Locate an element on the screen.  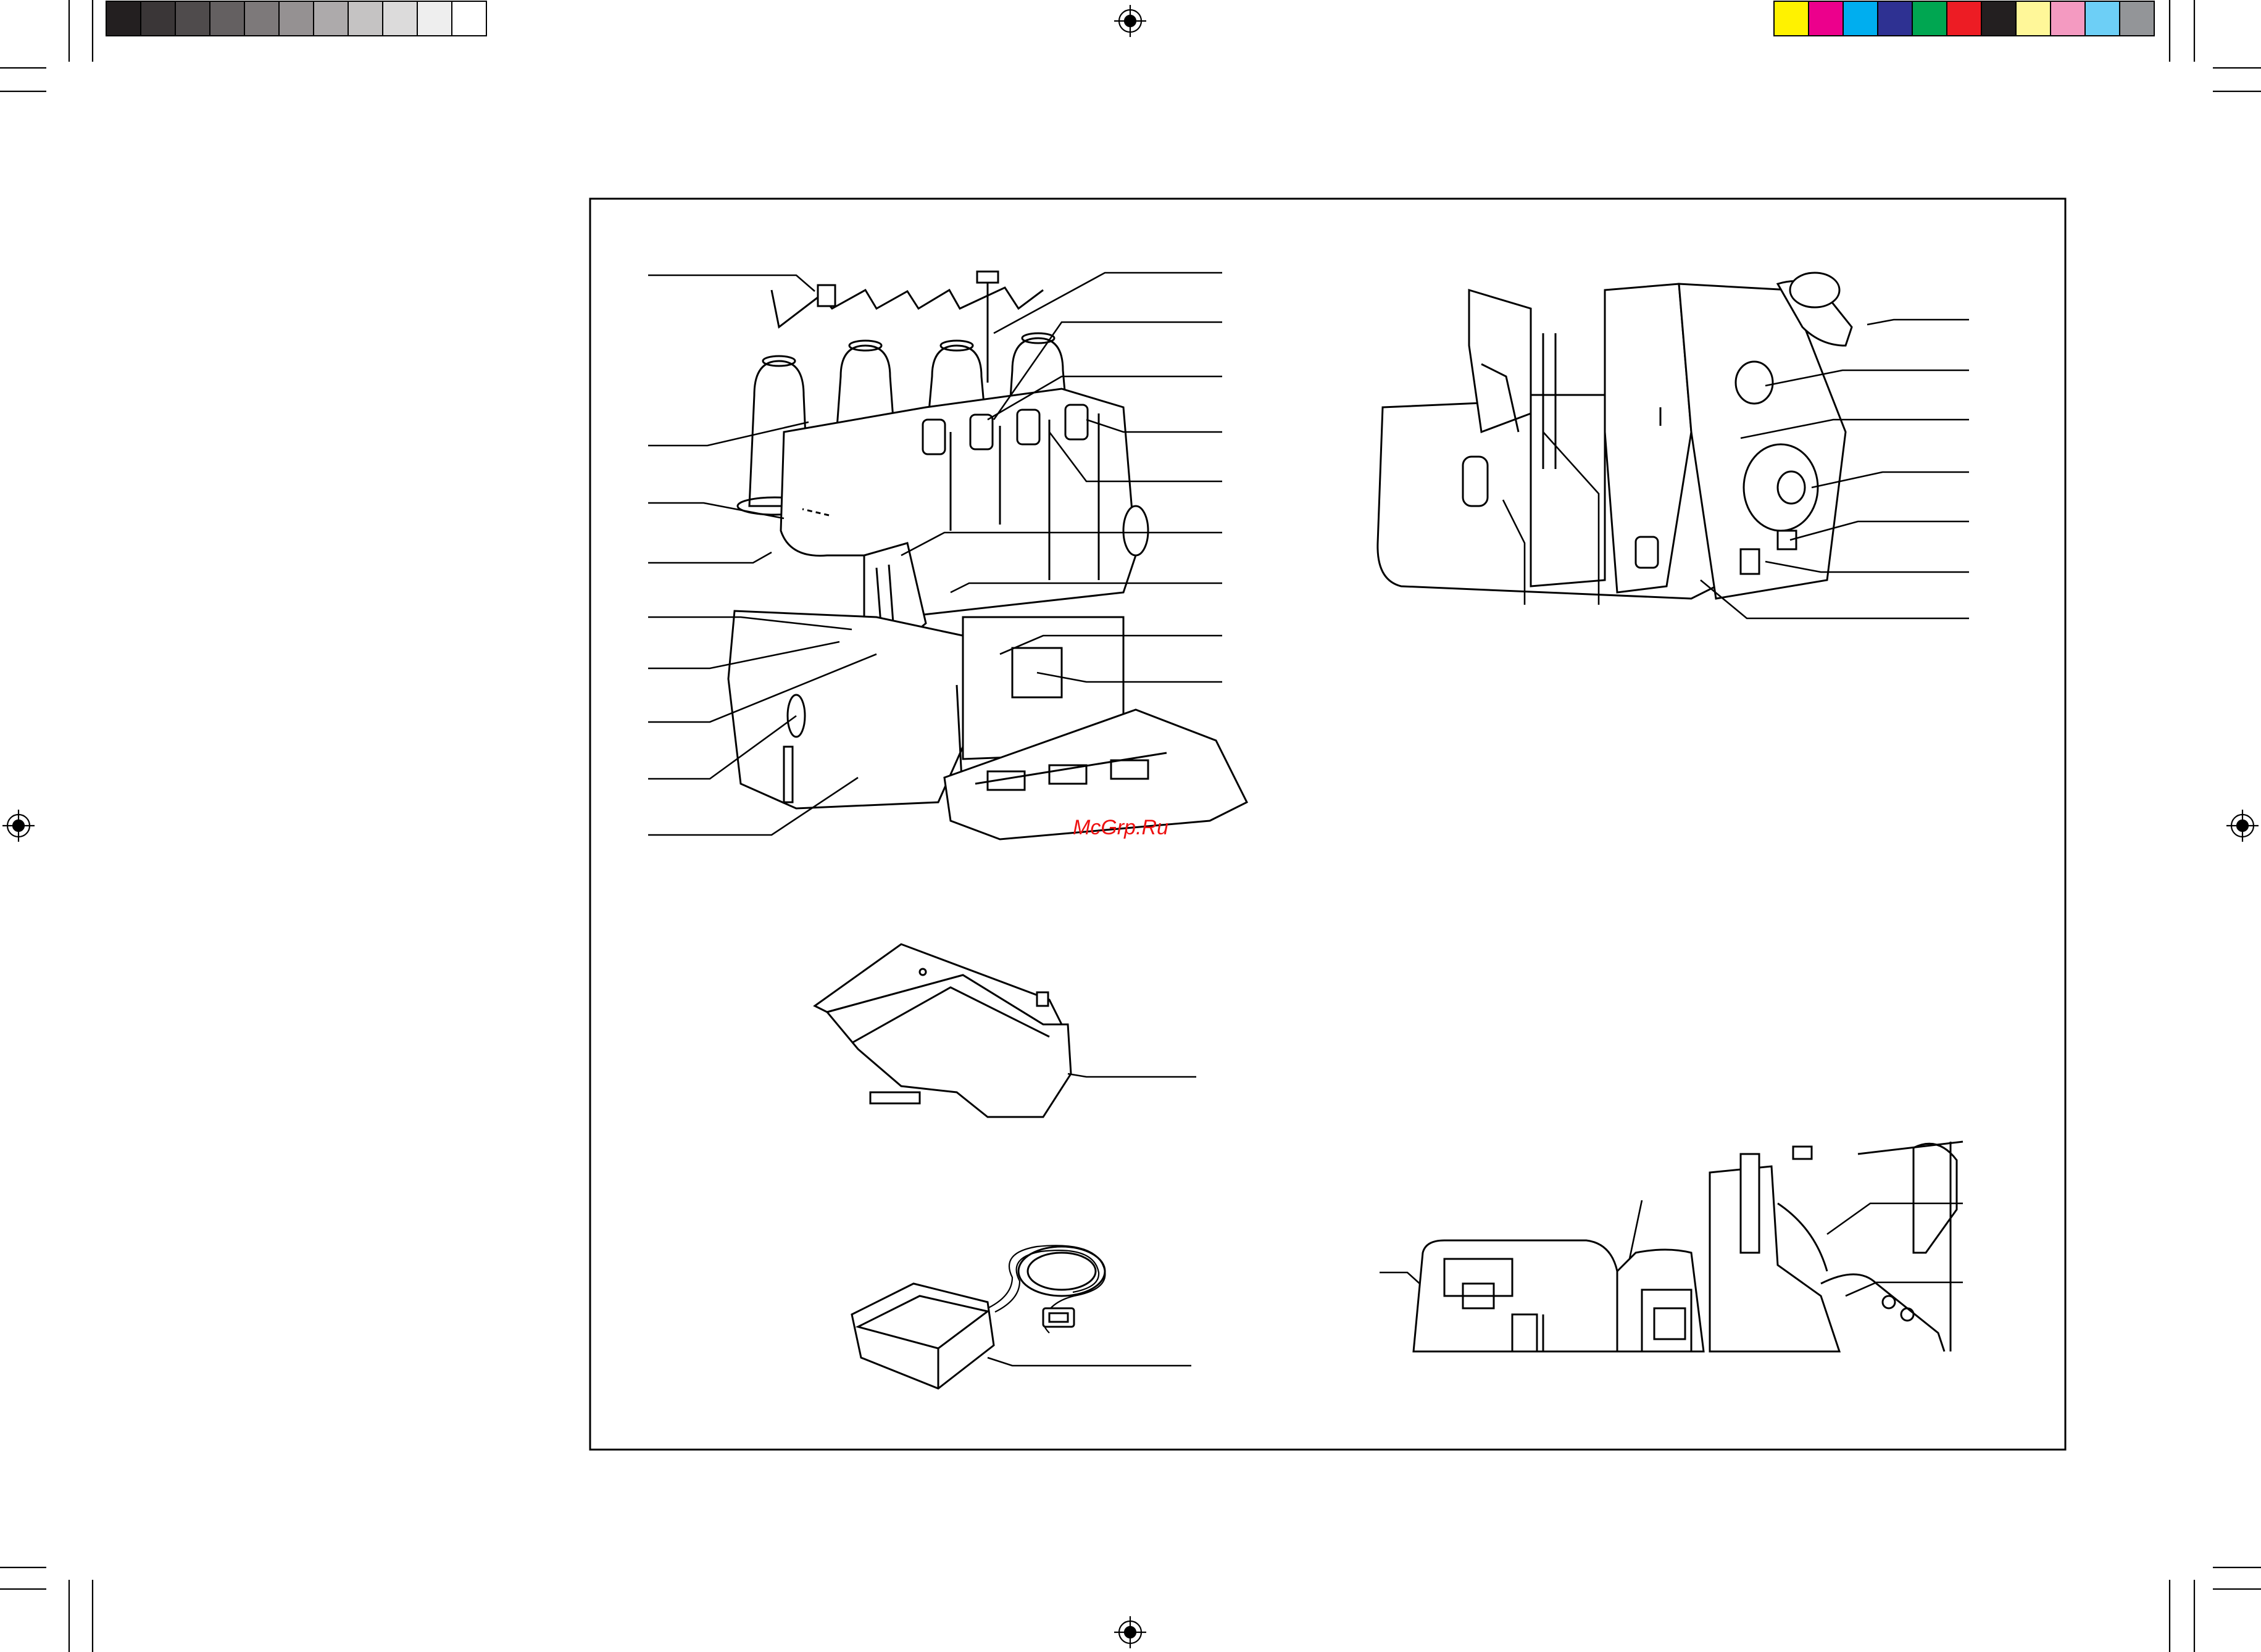
registration-mark-top is located at coordinates (1130, 21).